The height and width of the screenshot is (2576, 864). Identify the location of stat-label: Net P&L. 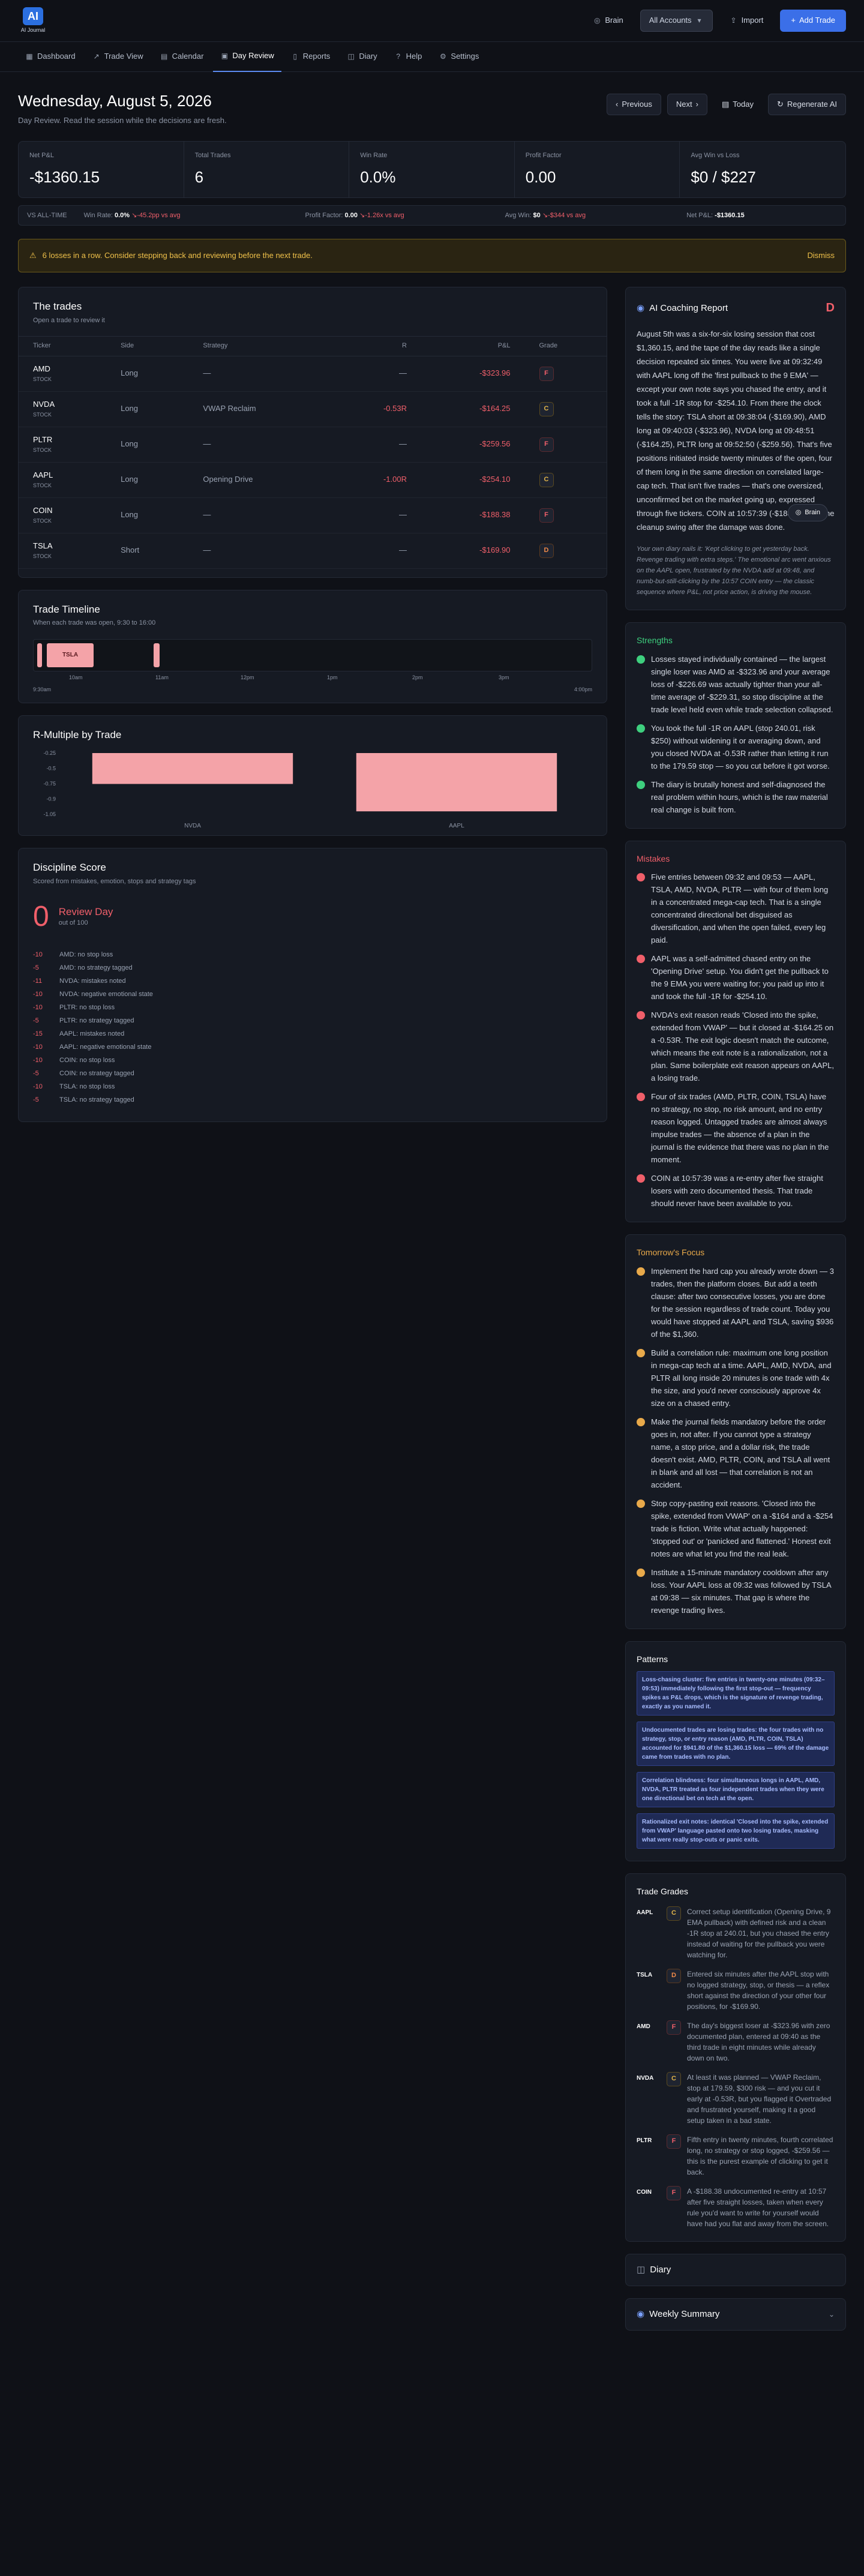
(41, 155).